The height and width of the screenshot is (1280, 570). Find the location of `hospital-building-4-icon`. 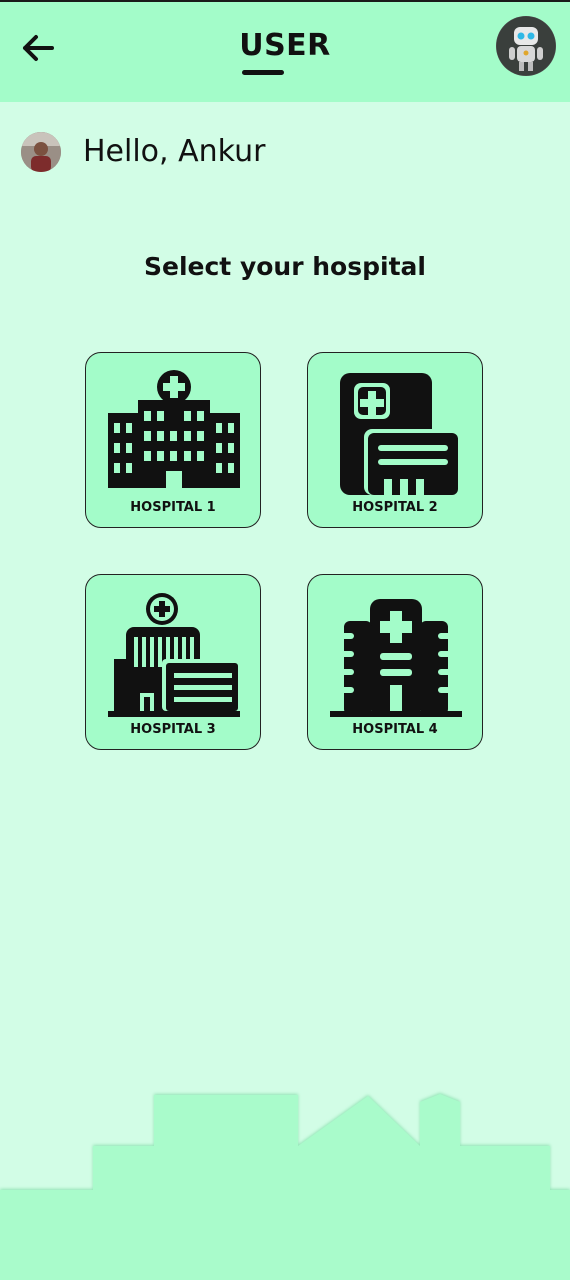

hospital-building-4-icon is located at coordinates (396, 658).